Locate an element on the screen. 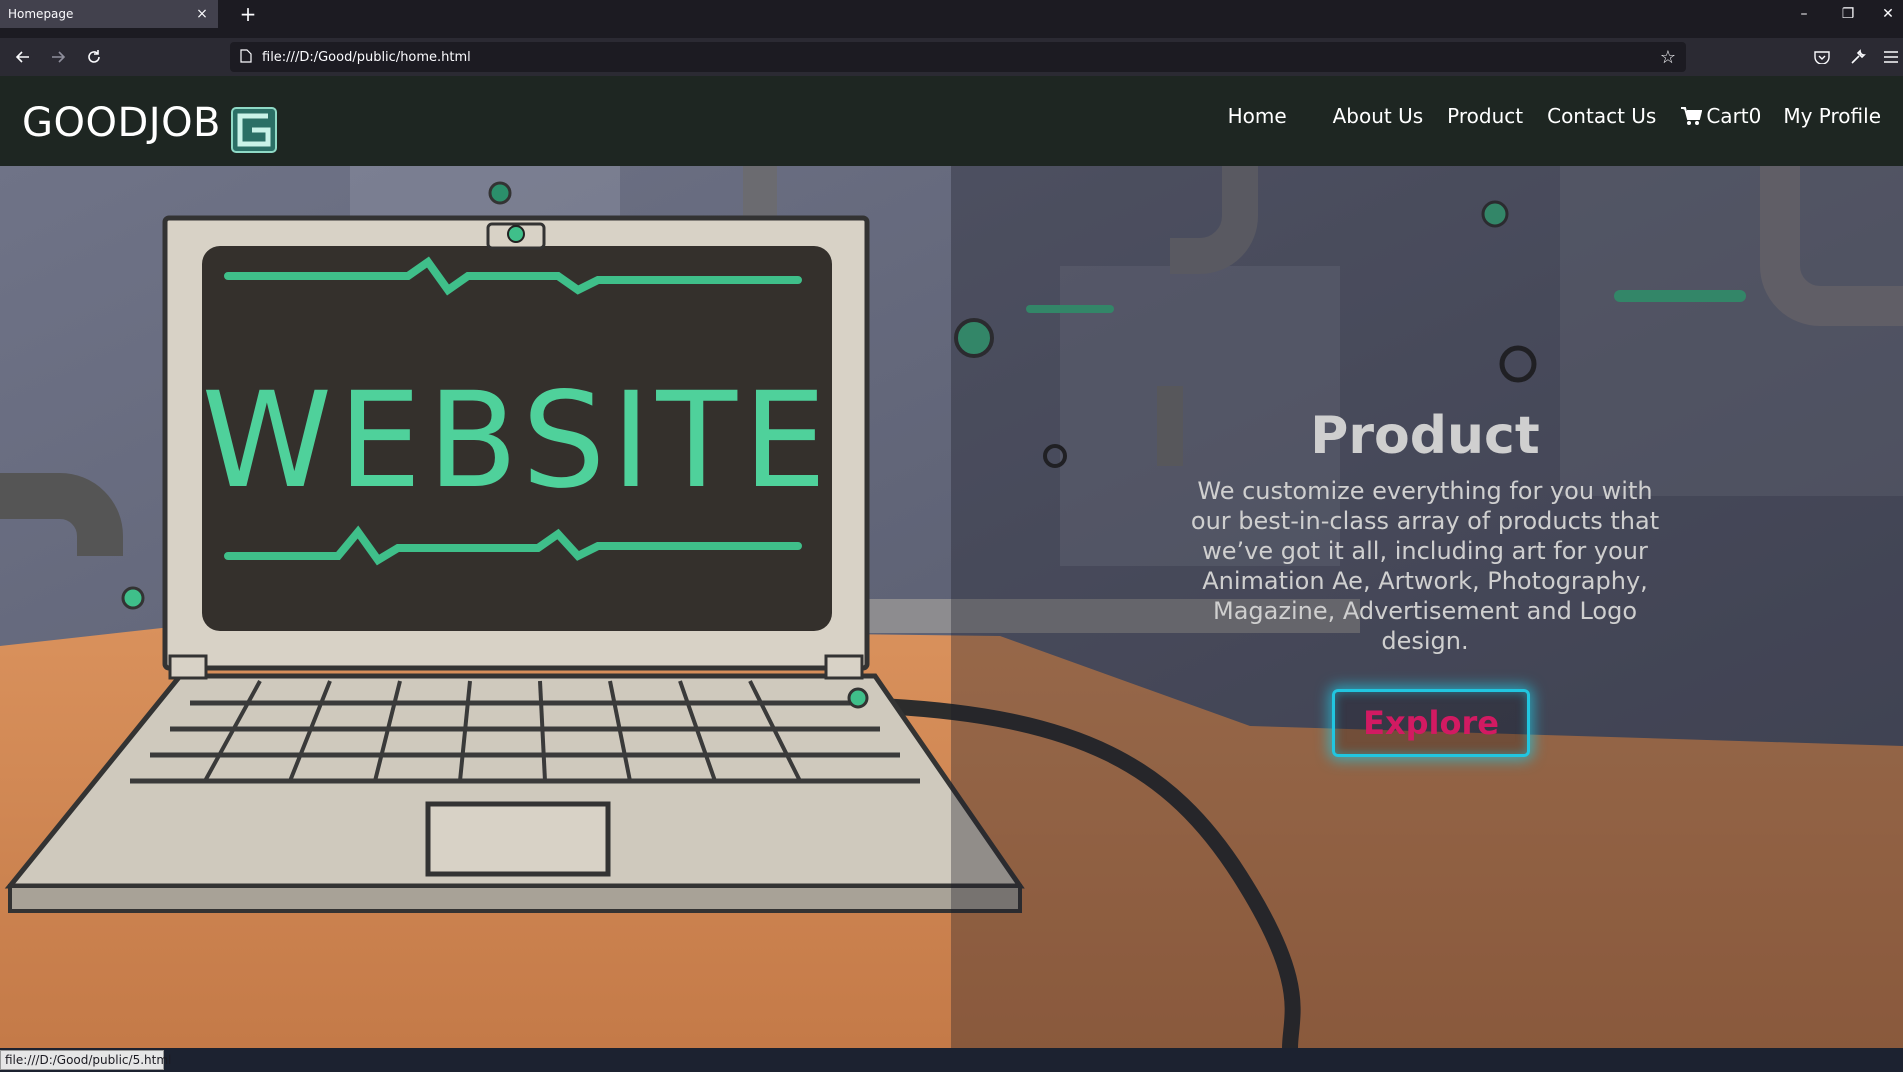 This screenshot has width=1903, height=1072. tools-wrench-icon is located at coordinates (1858, 57).